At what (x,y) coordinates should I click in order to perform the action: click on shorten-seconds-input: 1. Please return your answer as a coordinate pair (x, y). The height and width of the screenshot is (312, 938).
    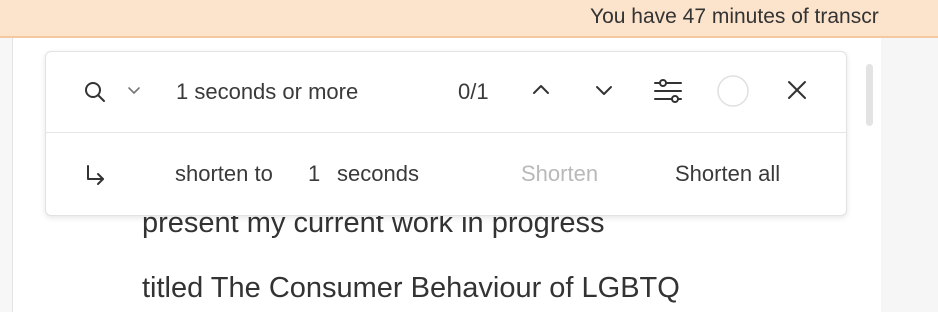
    Looking at the image, I should click on (314, 174).